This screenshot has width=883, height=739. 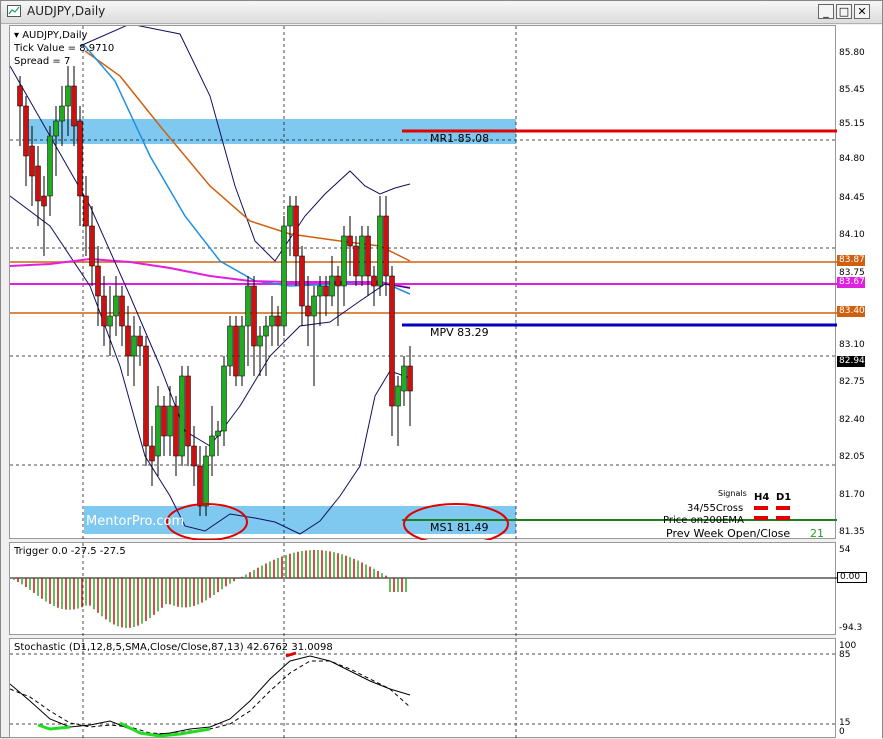 I want to click on stoch-overbought-mark, so click(x=291, y=654).